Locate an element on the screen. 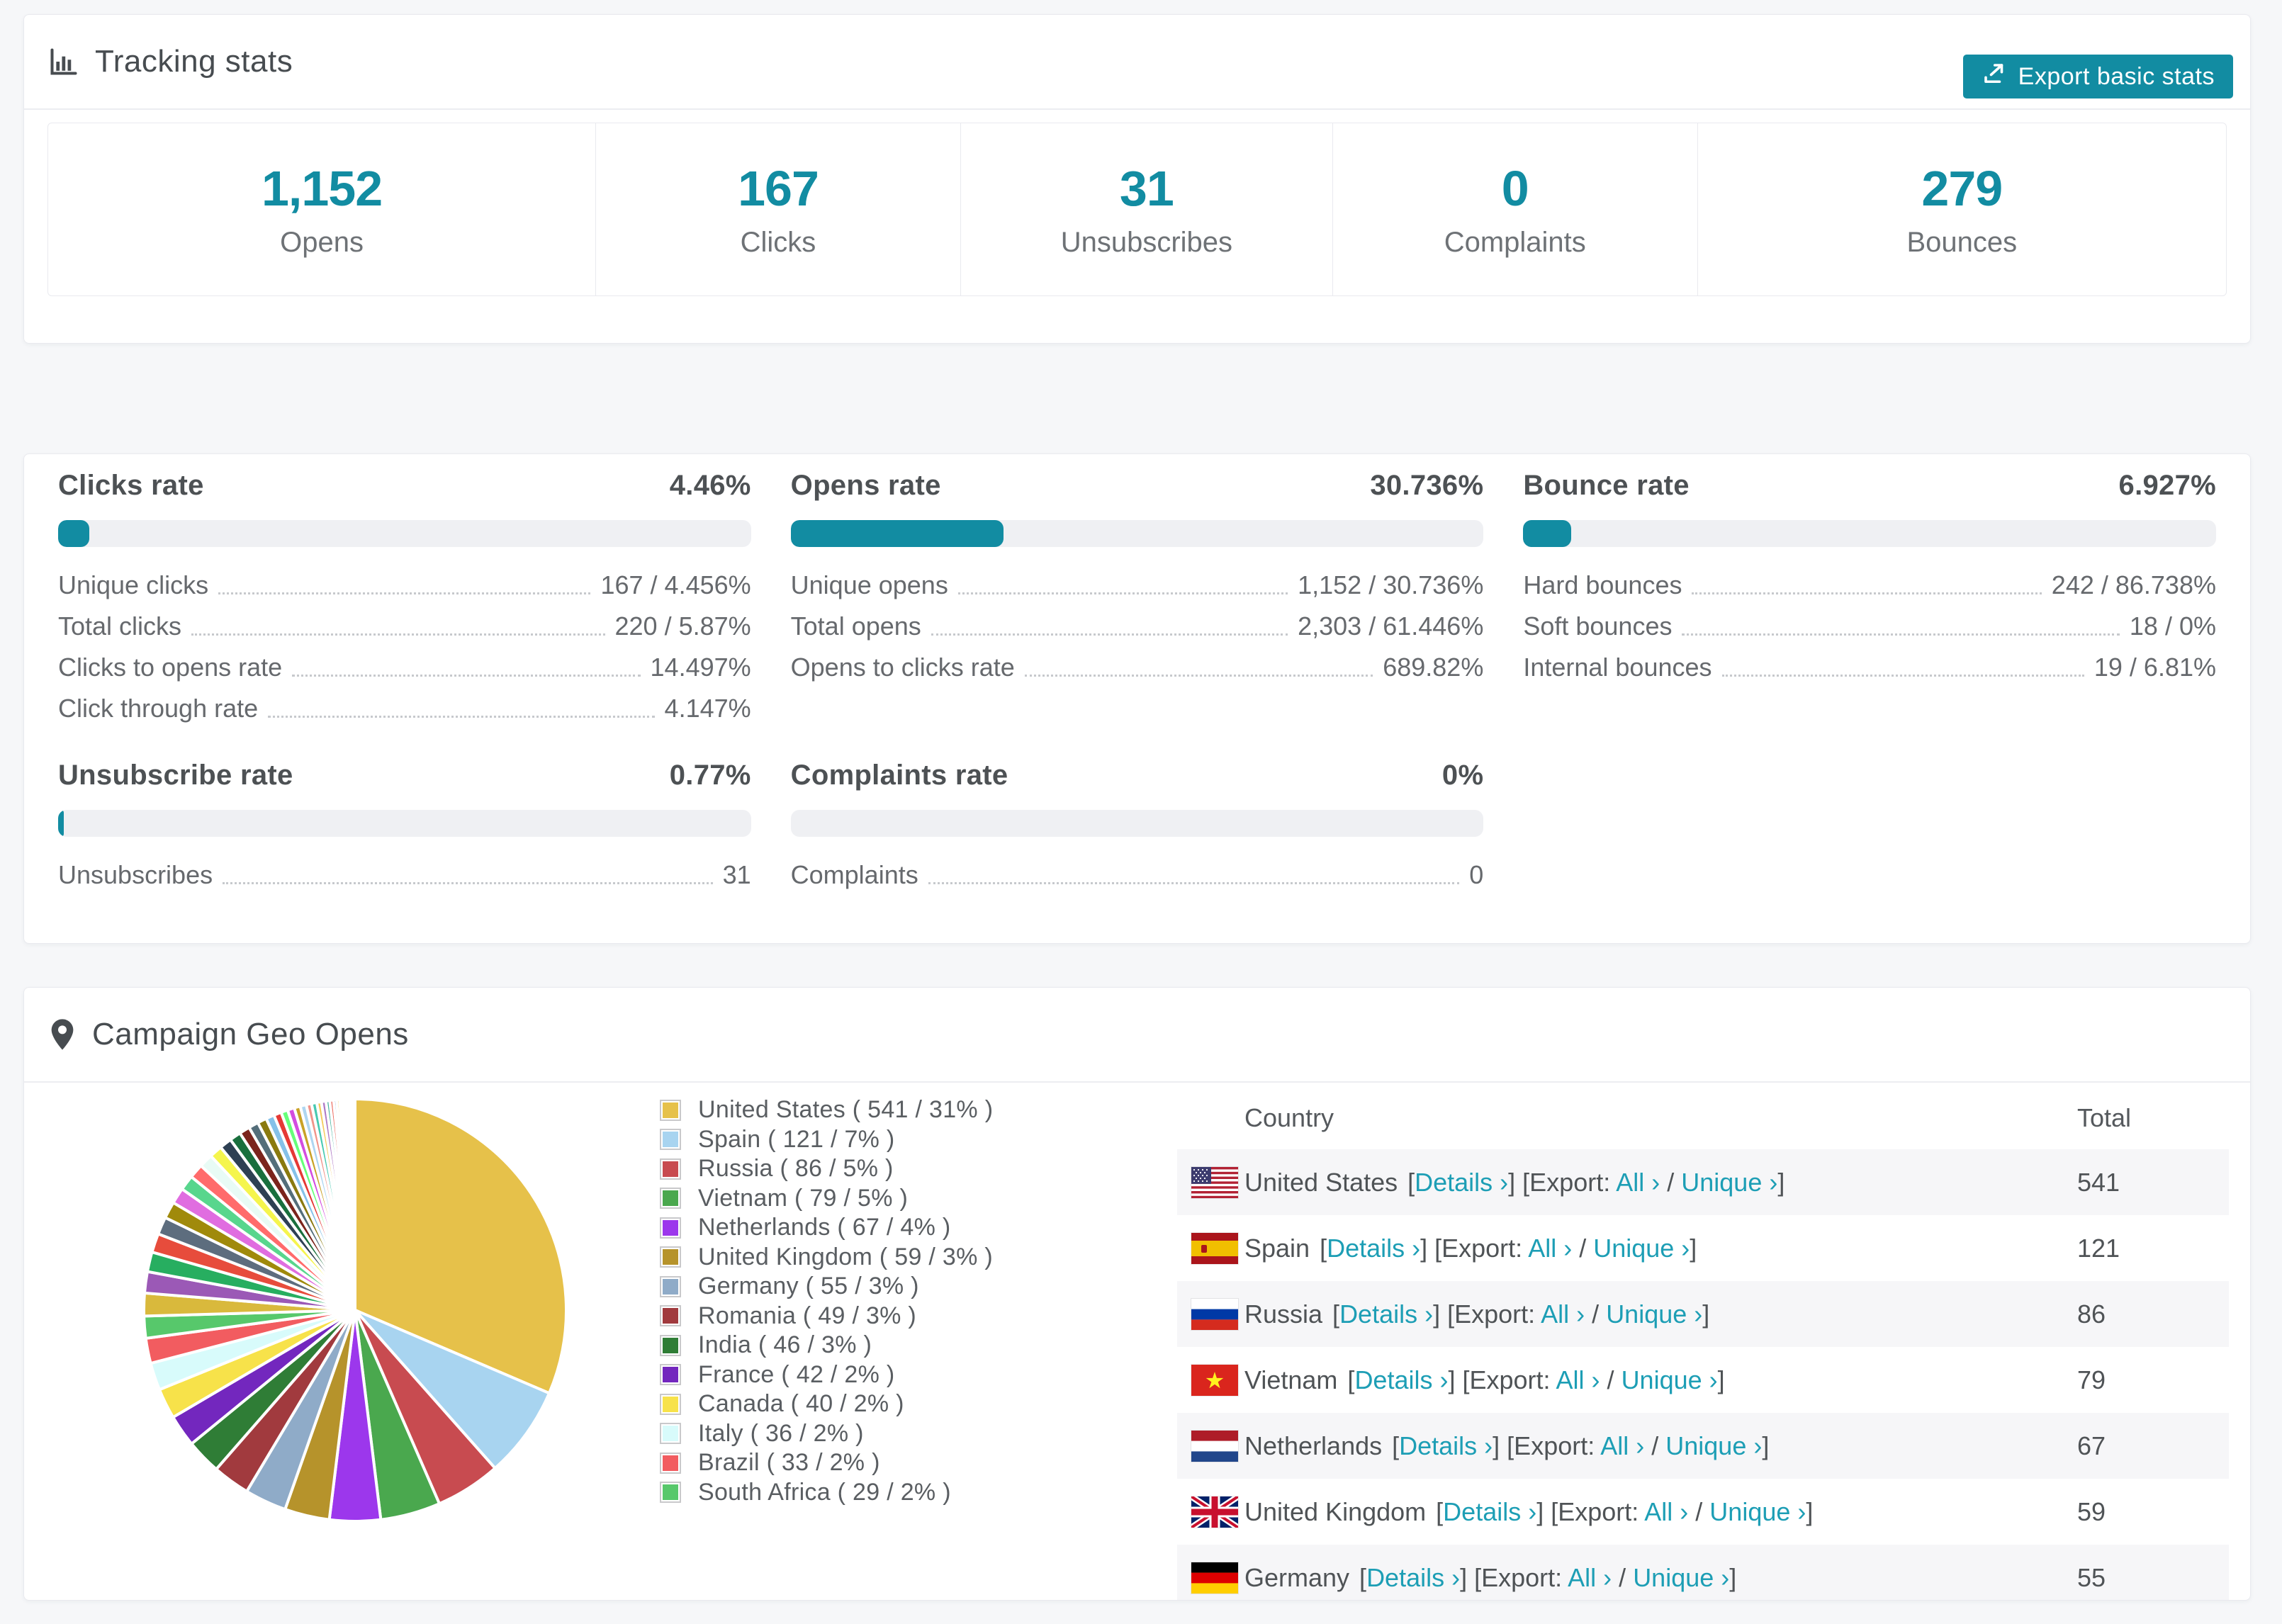  geo-opens-title: Campaign Geo Opens is located at coordinates (228, 1034).